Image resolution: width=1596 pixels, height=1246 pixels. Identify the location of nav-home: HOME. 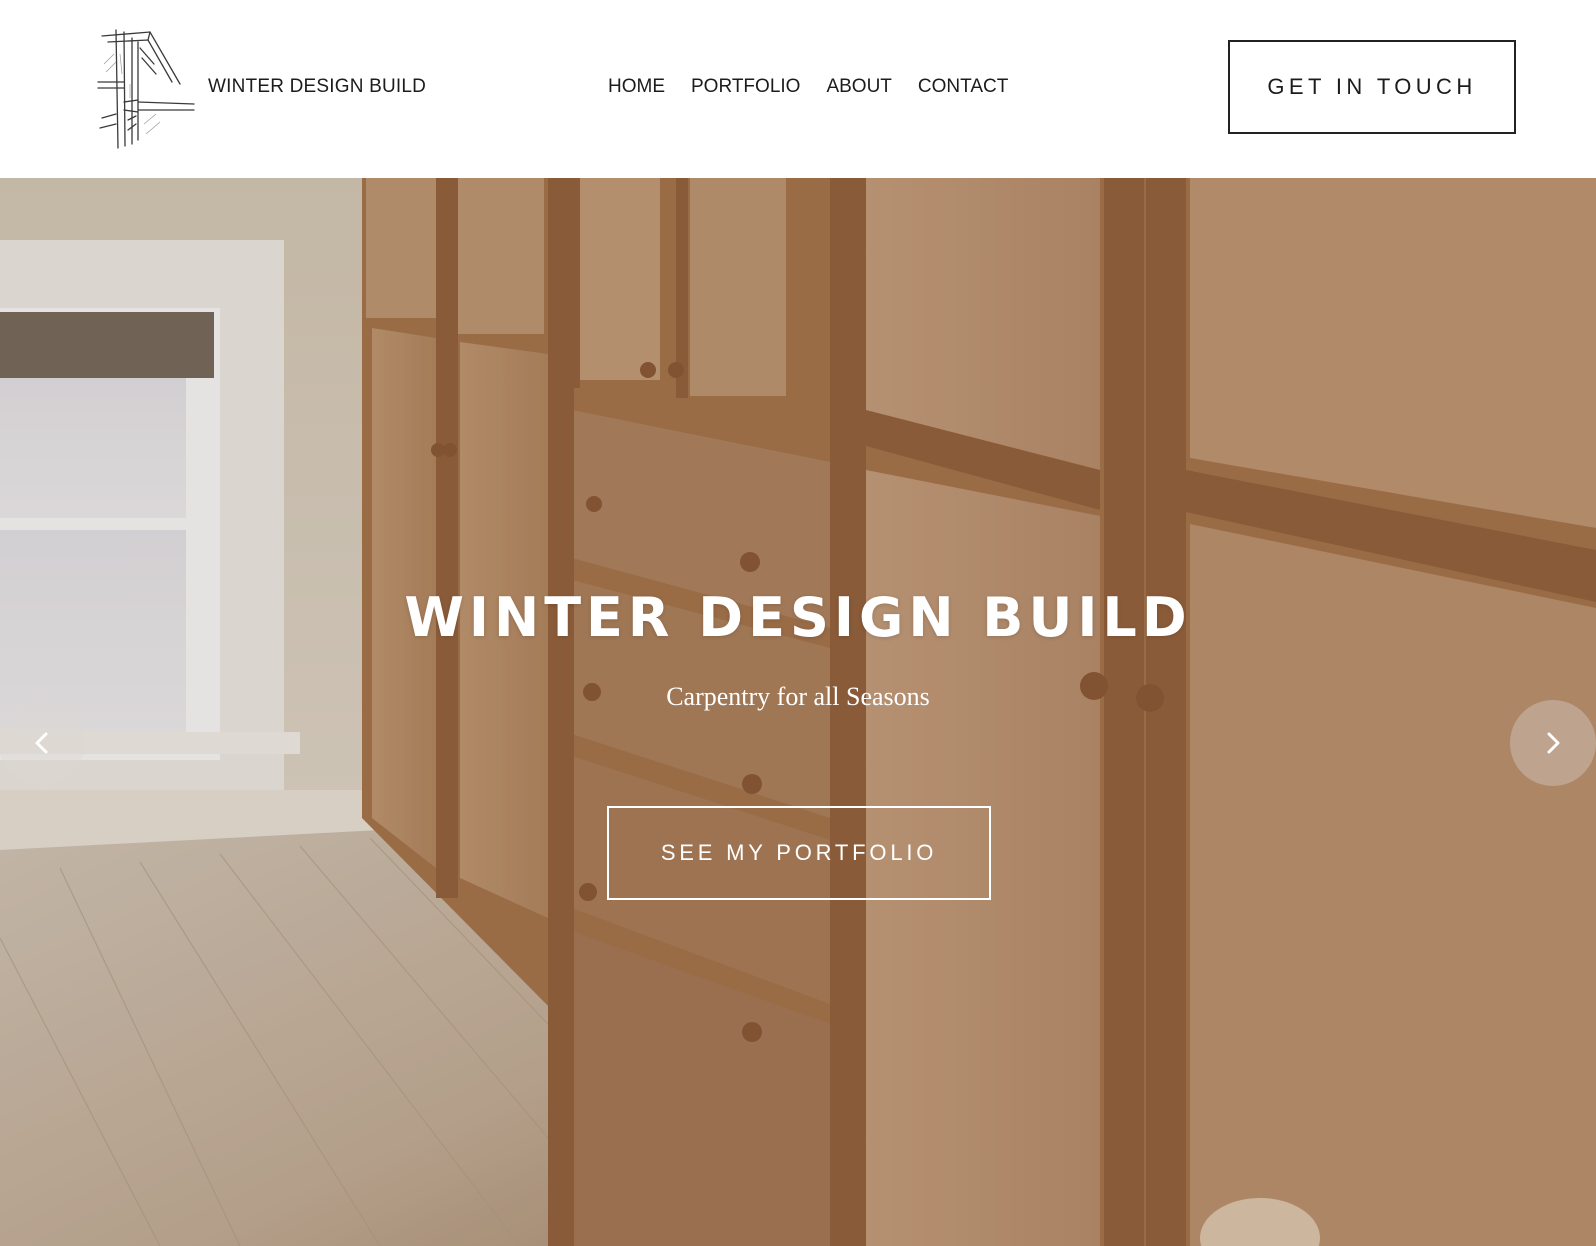
(636, 87).